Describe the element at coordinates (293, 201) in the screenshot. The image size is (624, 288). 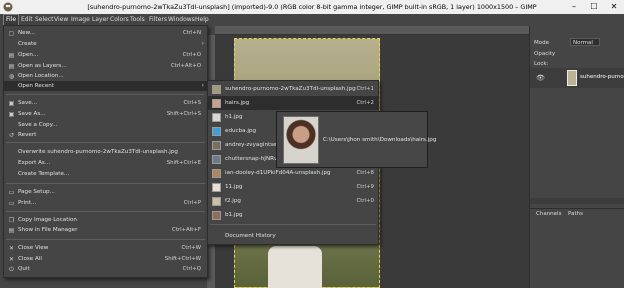
I see `recent-item: f2.jpg Ctrl+0` at that location.